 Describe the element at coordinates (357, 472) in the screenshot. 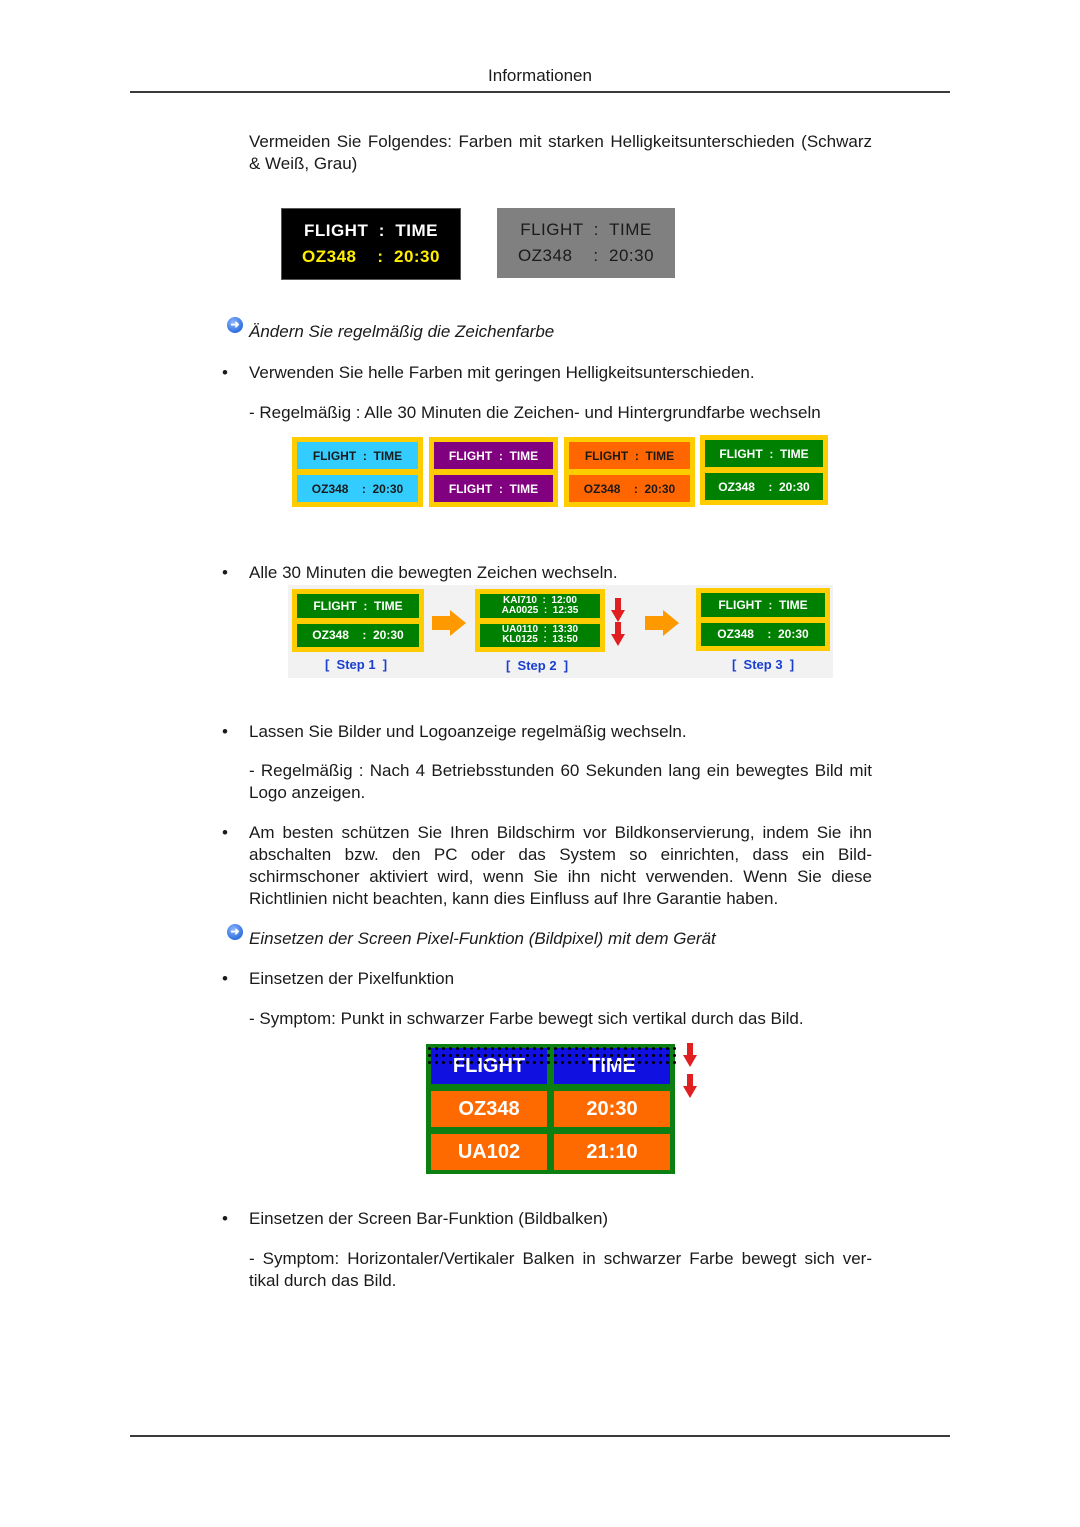

I see `color-board-cyan: FLIGHT : TIME OZ348 : 20:30` at that location.